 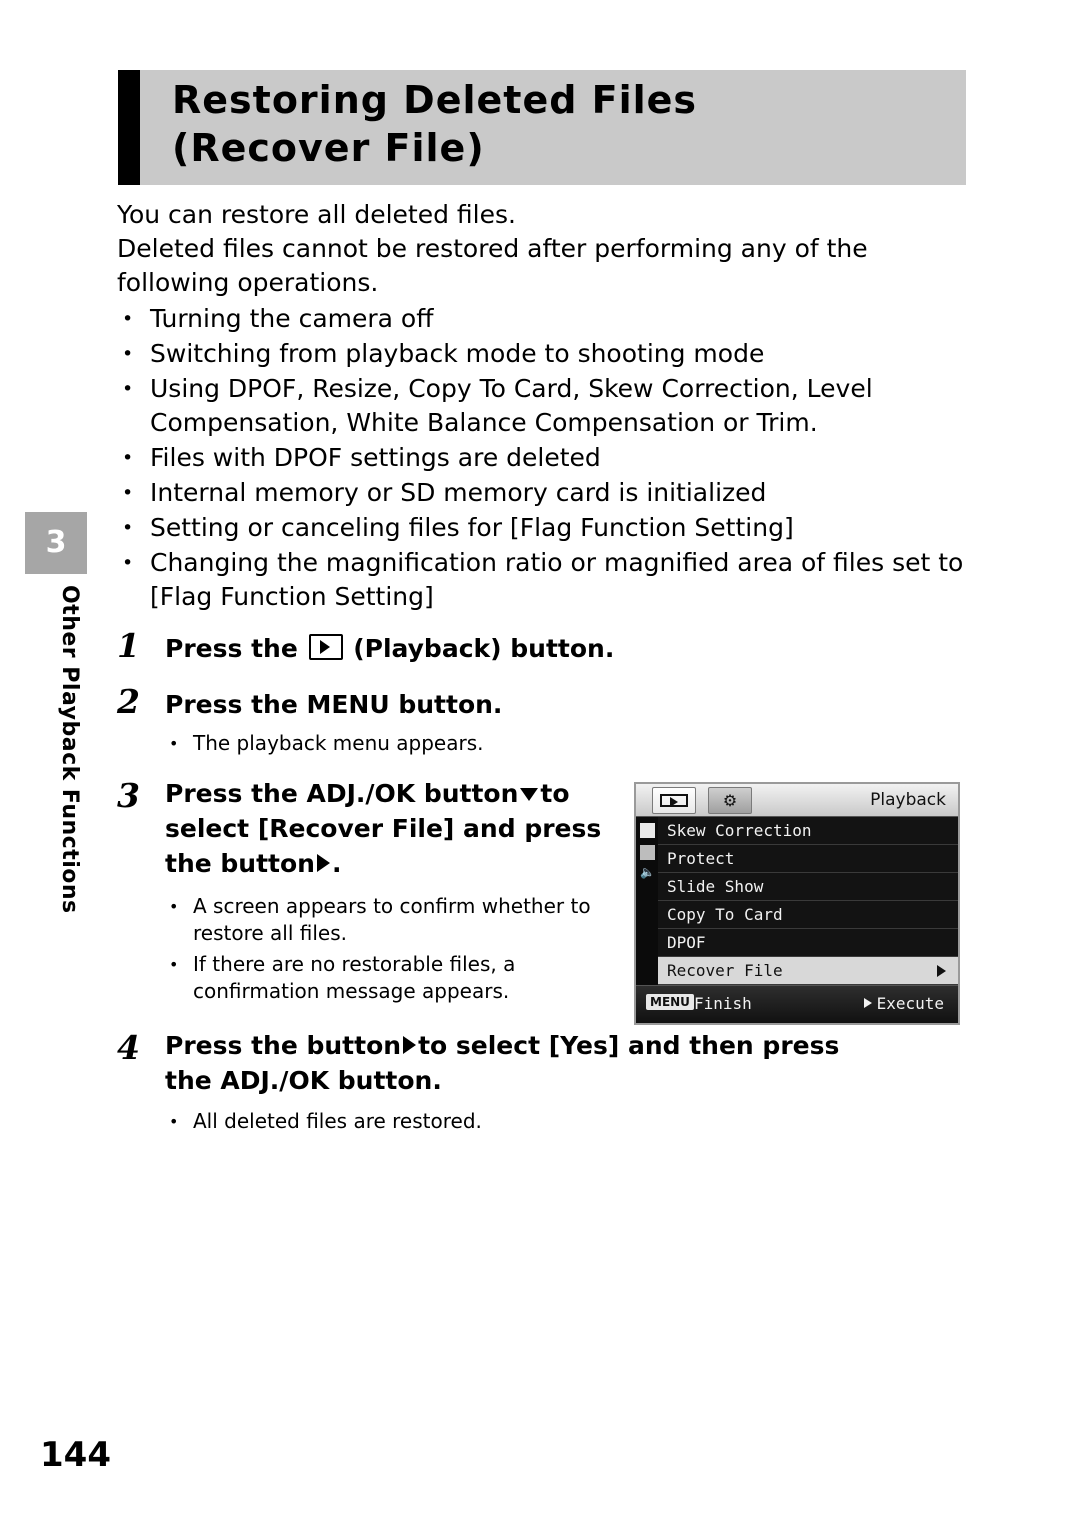 I want to click on lcd-finish-label: Finish, so click(x=723, y=1003).